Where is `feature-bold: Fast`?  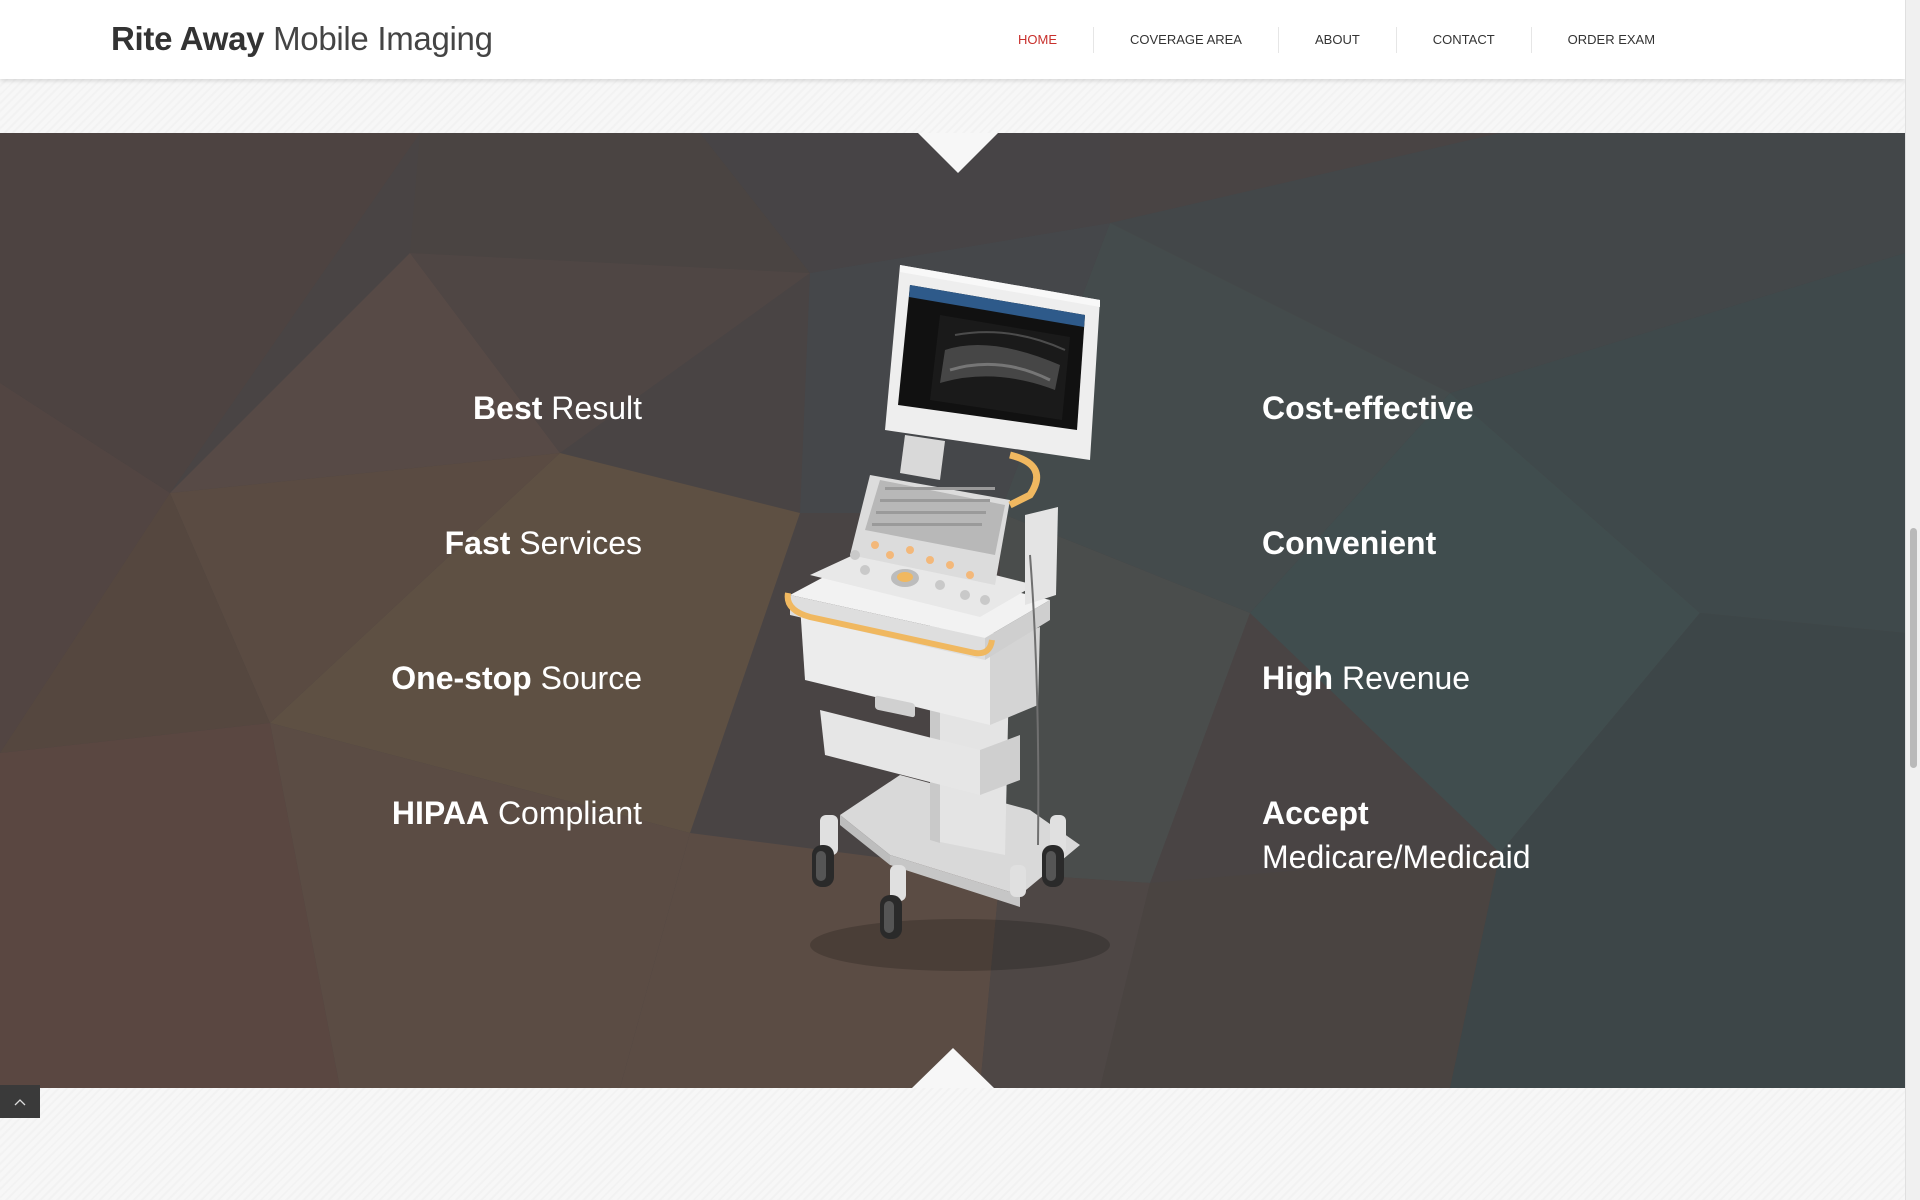 feature-bold: Fast is located at coordinates (477, 543).